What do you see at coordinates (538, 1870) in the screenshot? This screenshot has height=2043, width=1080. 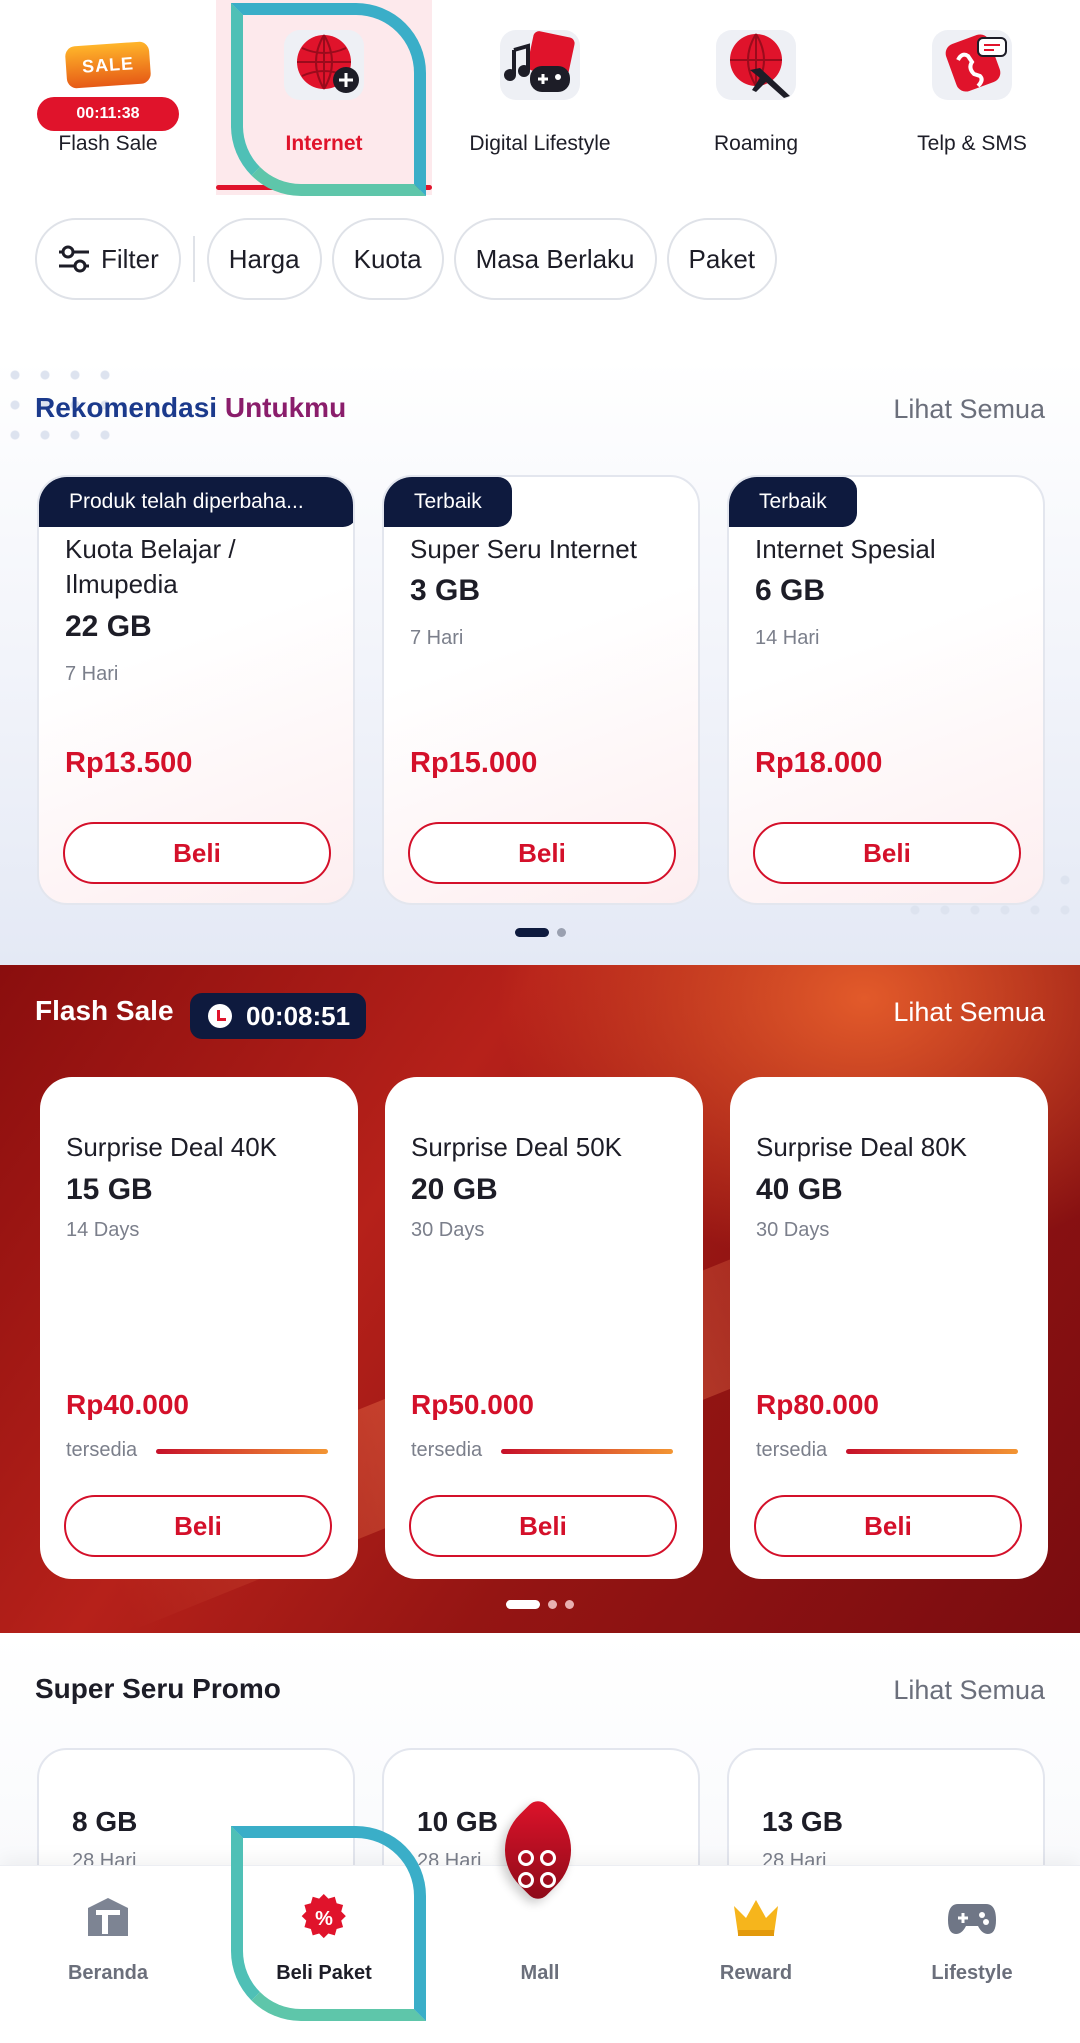 I see `mall-dots-icon` at bounding box center [538, 1870].